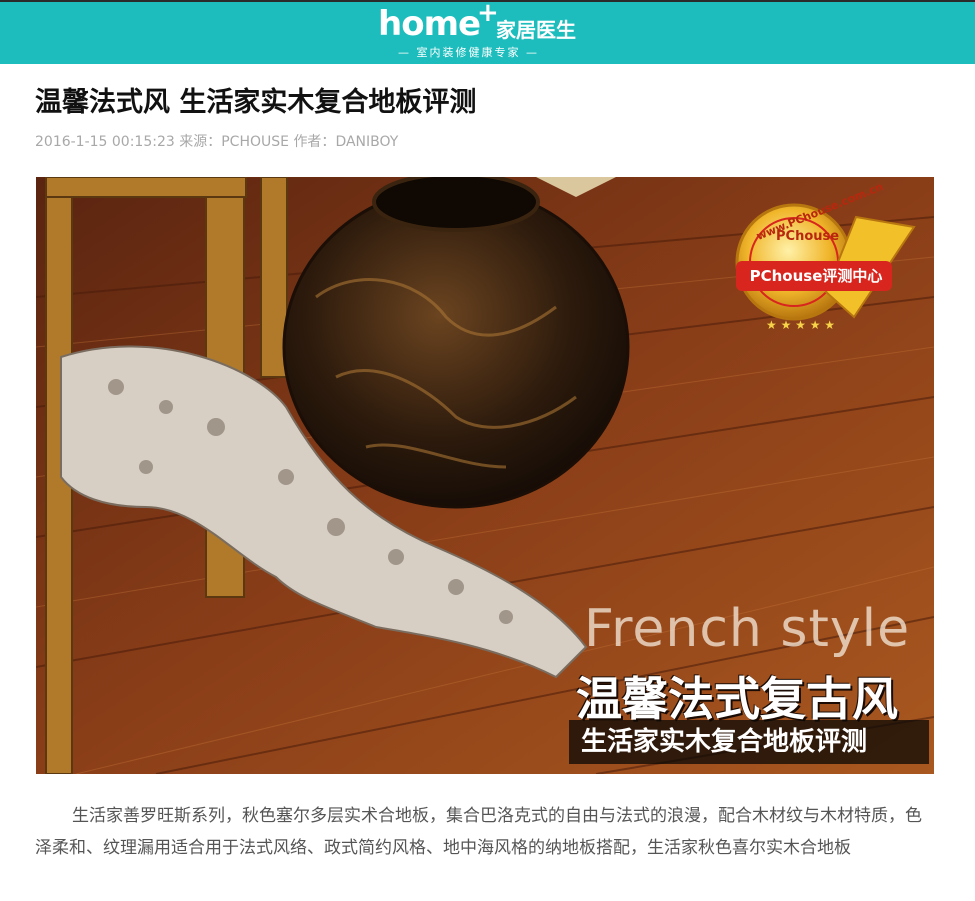 The width and height of the screenshot is (975, 901). What do you see at coordinates (367, 142) in the screenshot?
I see `article-author: DANIBOY` at bounding box center [367, 142].